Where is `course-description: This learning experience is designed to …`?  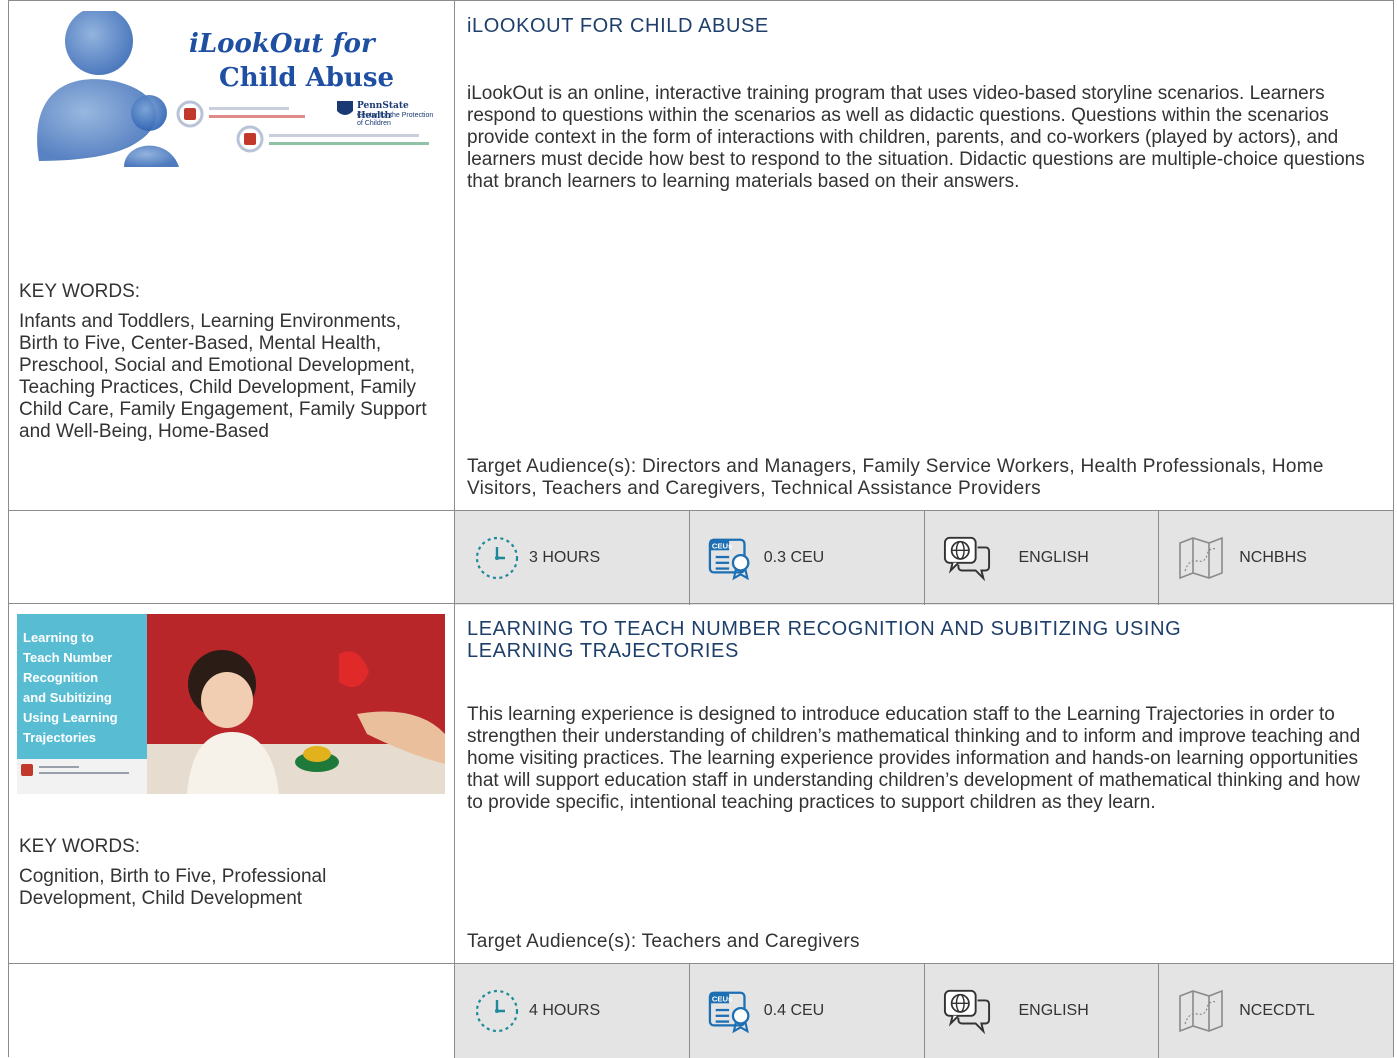 course-description: This learning experience is designed to … is located at coordinates (914, 758).